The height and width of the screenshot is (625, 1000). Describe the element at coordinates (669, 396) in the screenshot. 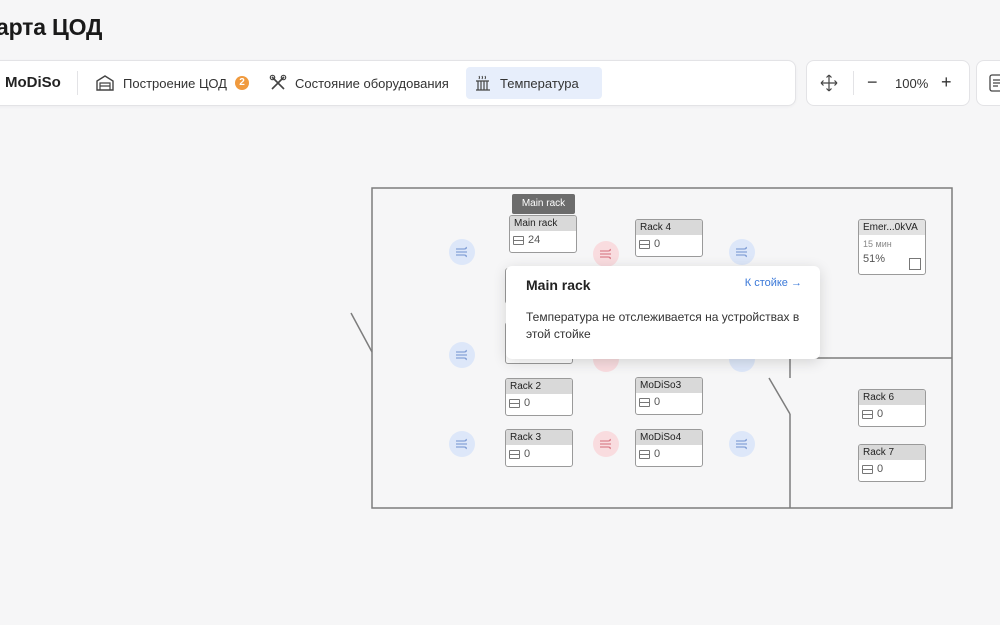

I see `rack-card: MoDiSo3 0` at that location.